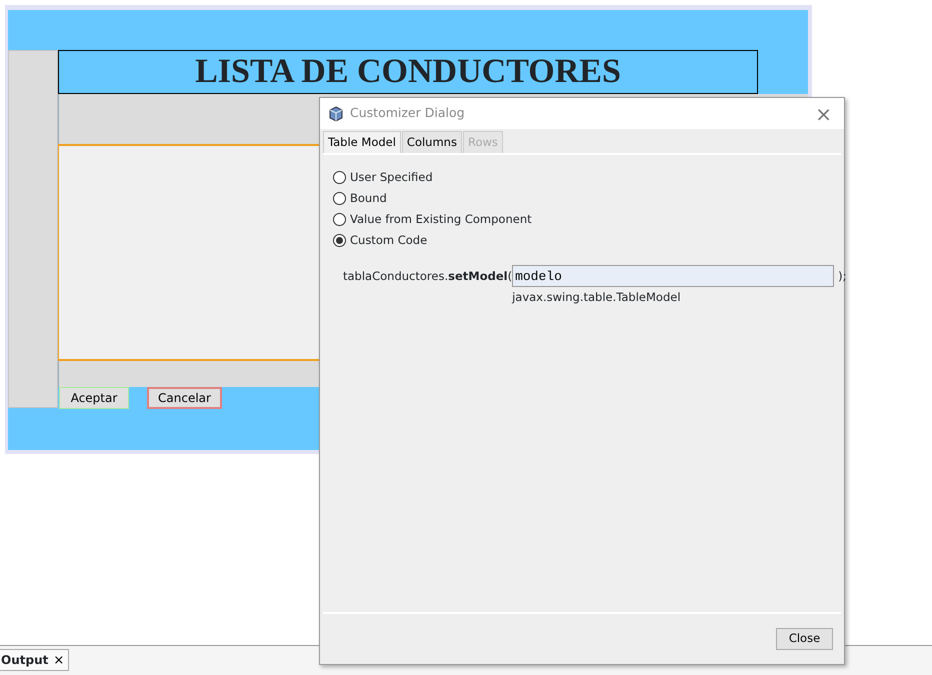  What do you see at coordinates (336, 114) in the screenshot?
I see `cube-icon` at bounding box center [336, 114].